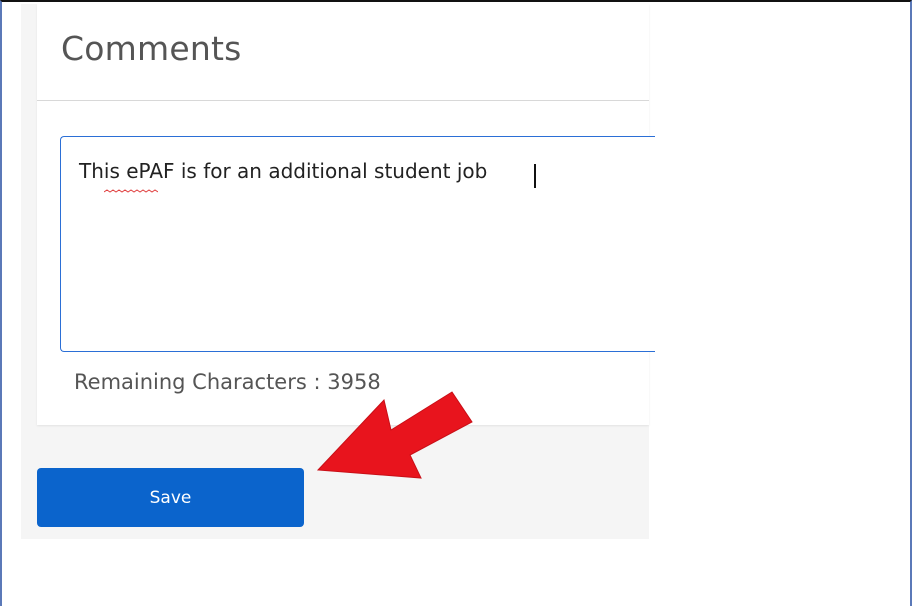 The height and width of the screenshot is (606, 916). Describe the element at coordinates (131, 191) in the screenshot. I see `spellcheck-underline-icon` at that location.